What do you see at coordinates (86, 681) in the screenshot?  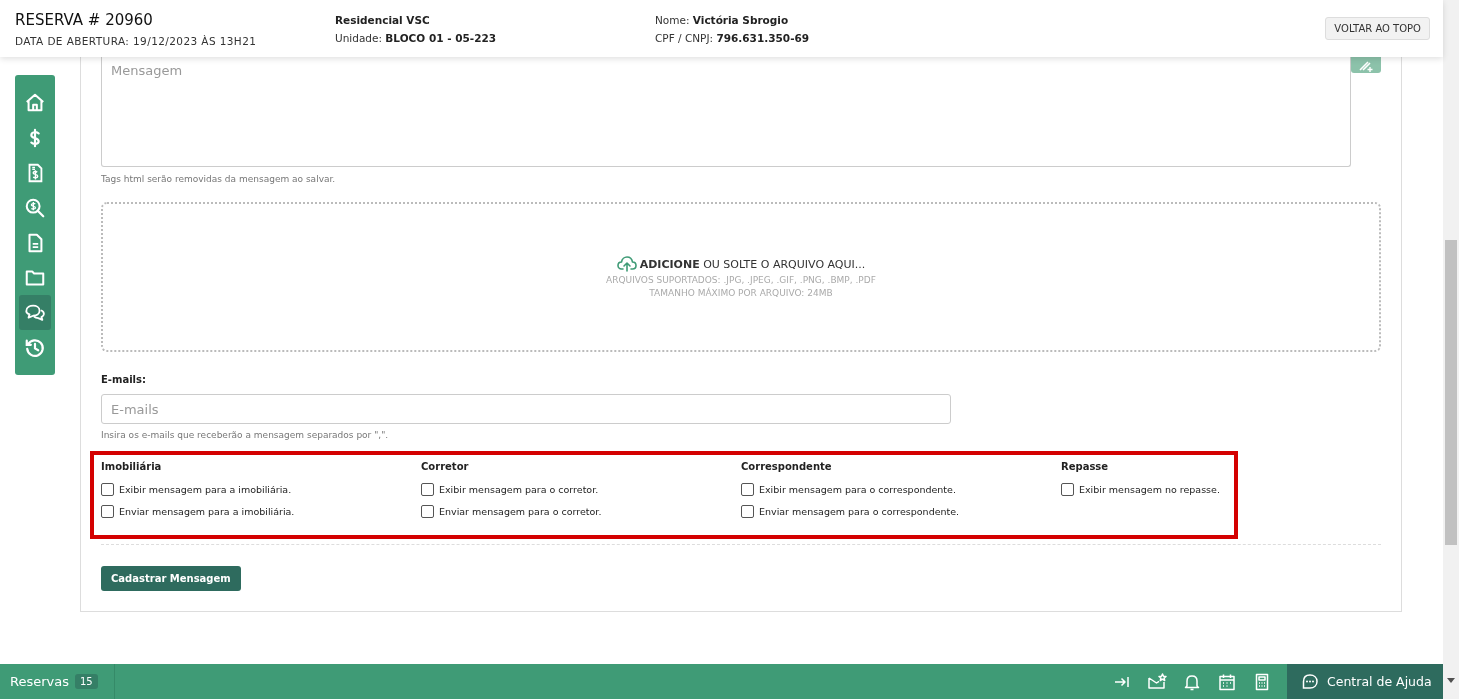 I see `count-badge: 15` at bounding box center [86, 681].